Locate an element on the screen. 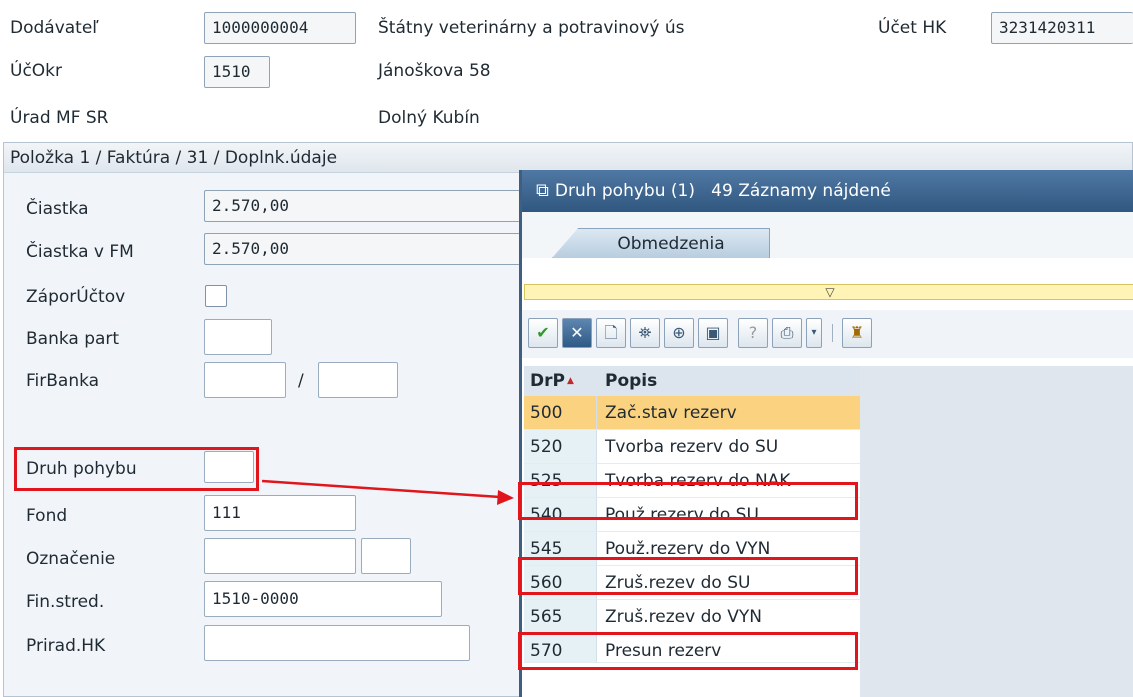 The width and height of the screenshot is (1133, 697). funds-center-field: 1510-0000 is located at coordinates (323, 599).